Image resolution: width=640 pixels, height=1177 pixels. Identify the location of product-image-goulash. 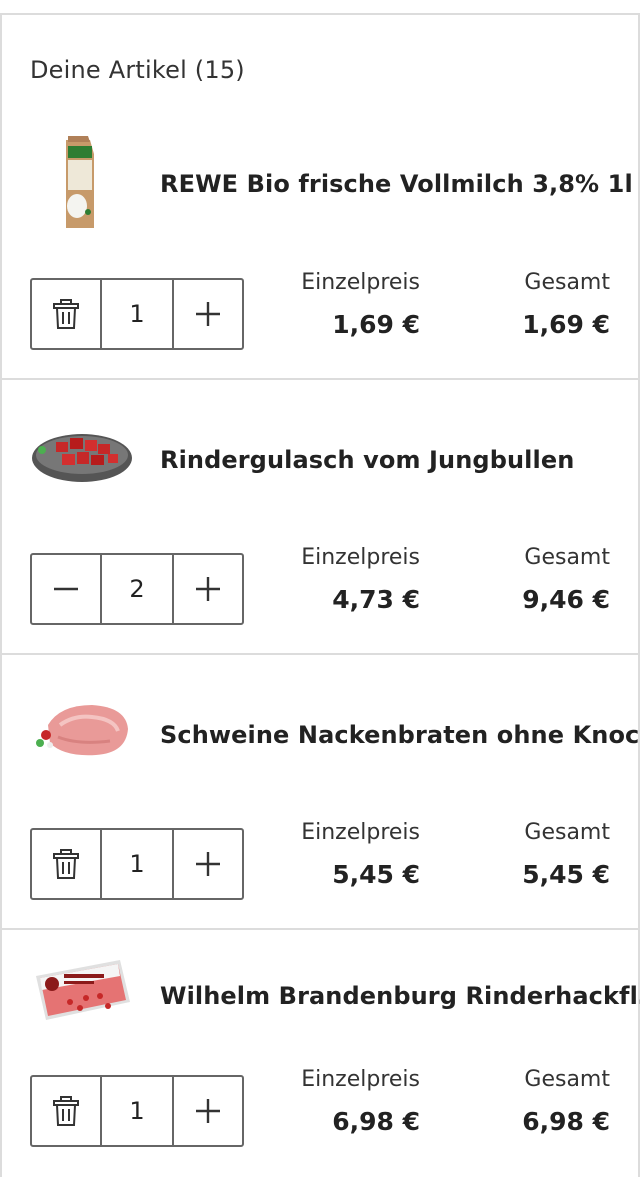
(82, 458).